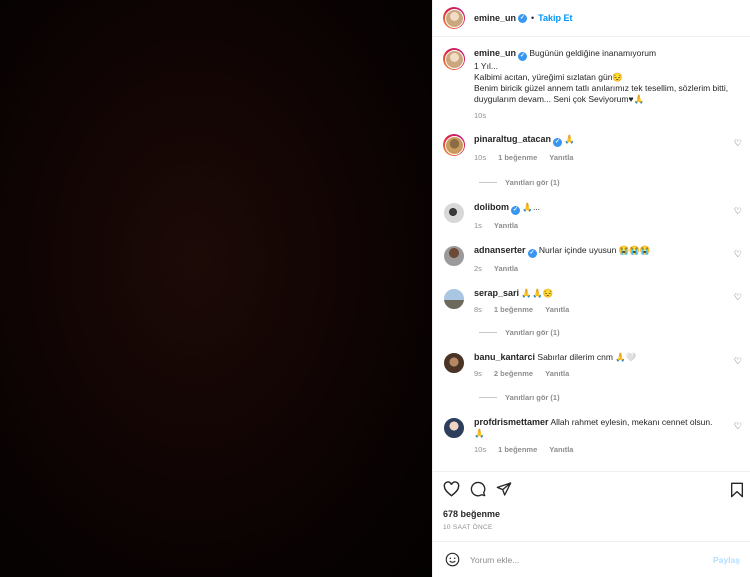  What do you see at coordinates (480, 115) in the screenshot?
I see `caption-time: 10s` at bounding box center [480, 115].